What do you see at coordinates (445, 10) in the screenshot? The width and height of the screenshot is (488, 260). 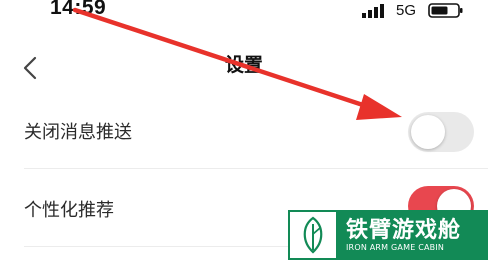 I see `battery-icon` at bounding box center [445, 10].